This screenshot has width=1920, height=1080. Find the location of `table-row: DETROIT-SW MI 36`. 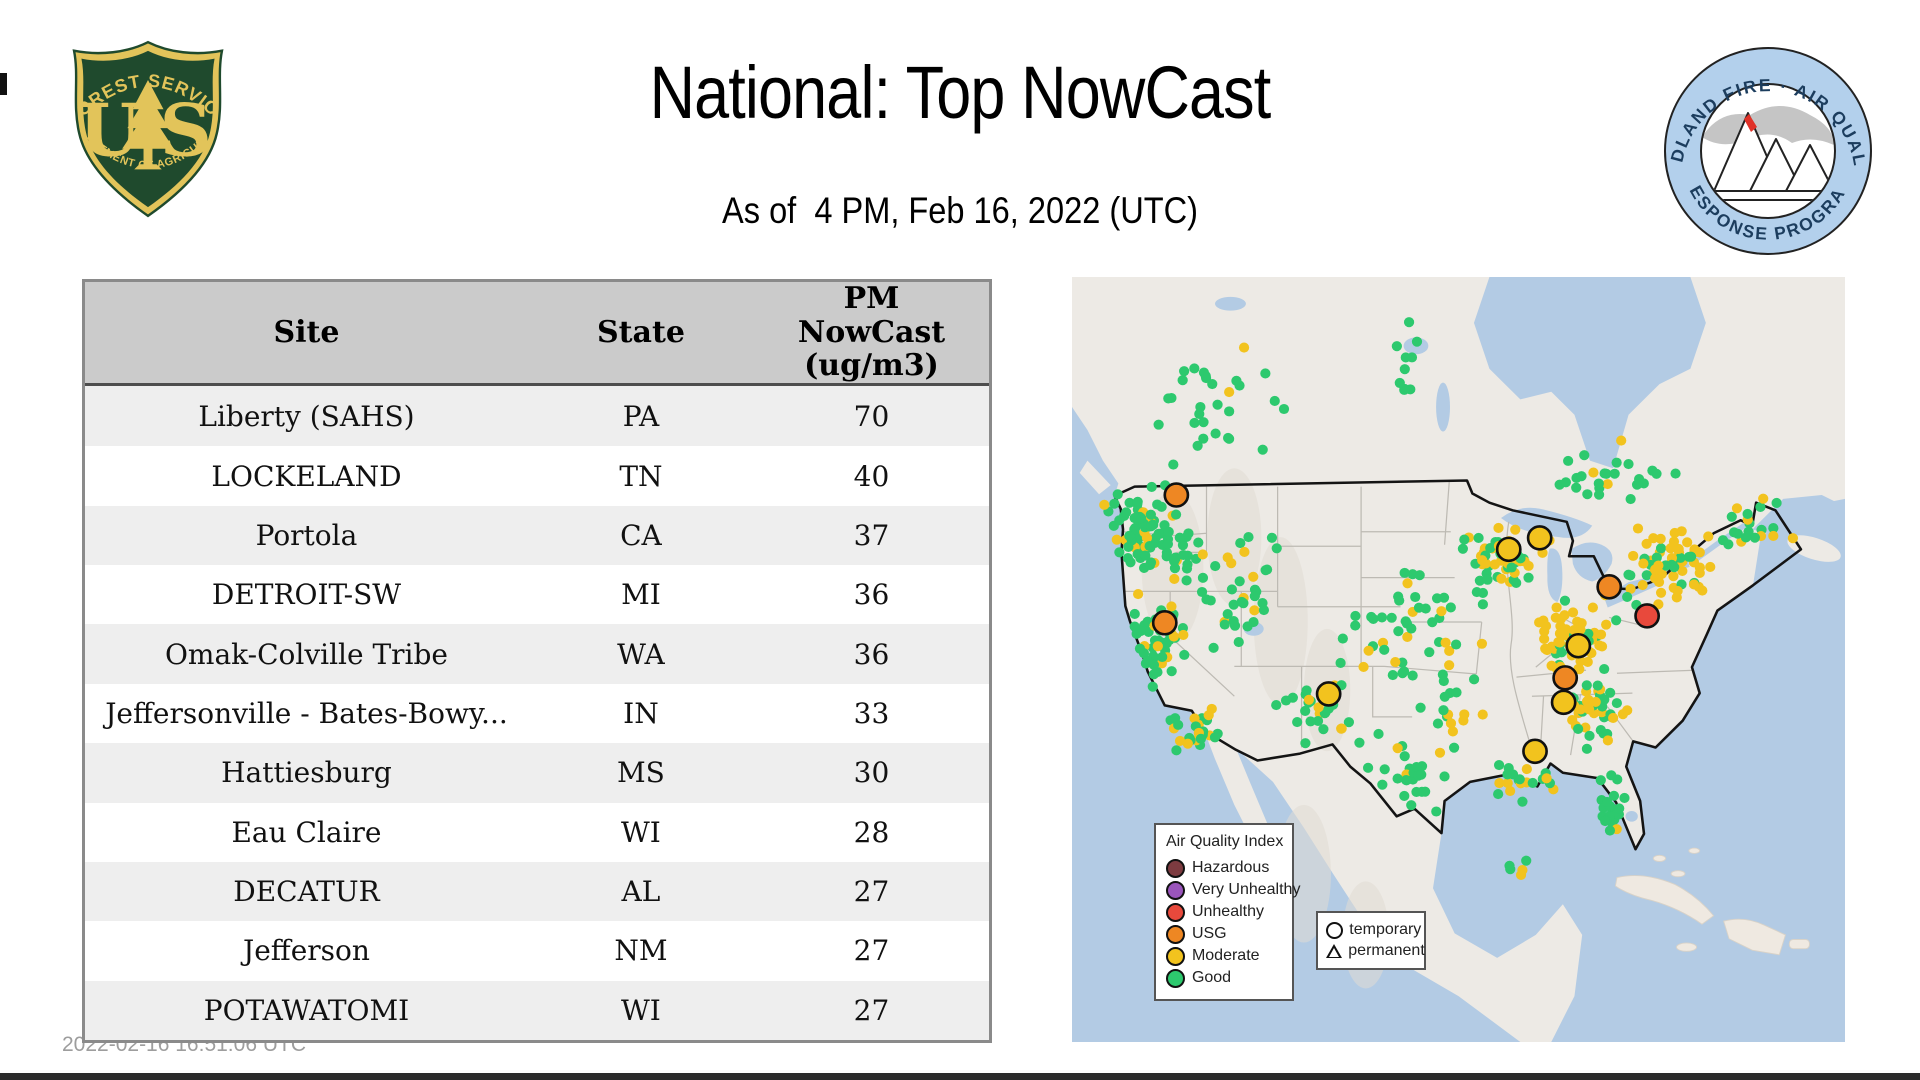

table-row: DETROIT-SW MI 36 is located at coordinates (537, 595).